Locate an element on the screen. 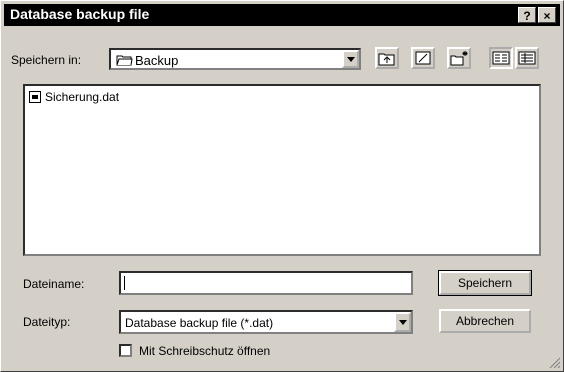 This screenshot has height=372, width=564. filetype-combobox: Database backup file (*.dat) is located at coordinates (266, 322).